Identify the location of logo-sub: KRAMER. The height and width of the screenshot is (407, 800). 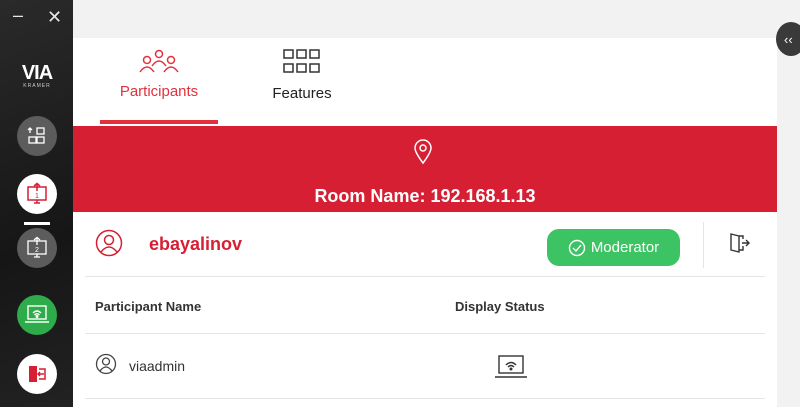
(37, 86).